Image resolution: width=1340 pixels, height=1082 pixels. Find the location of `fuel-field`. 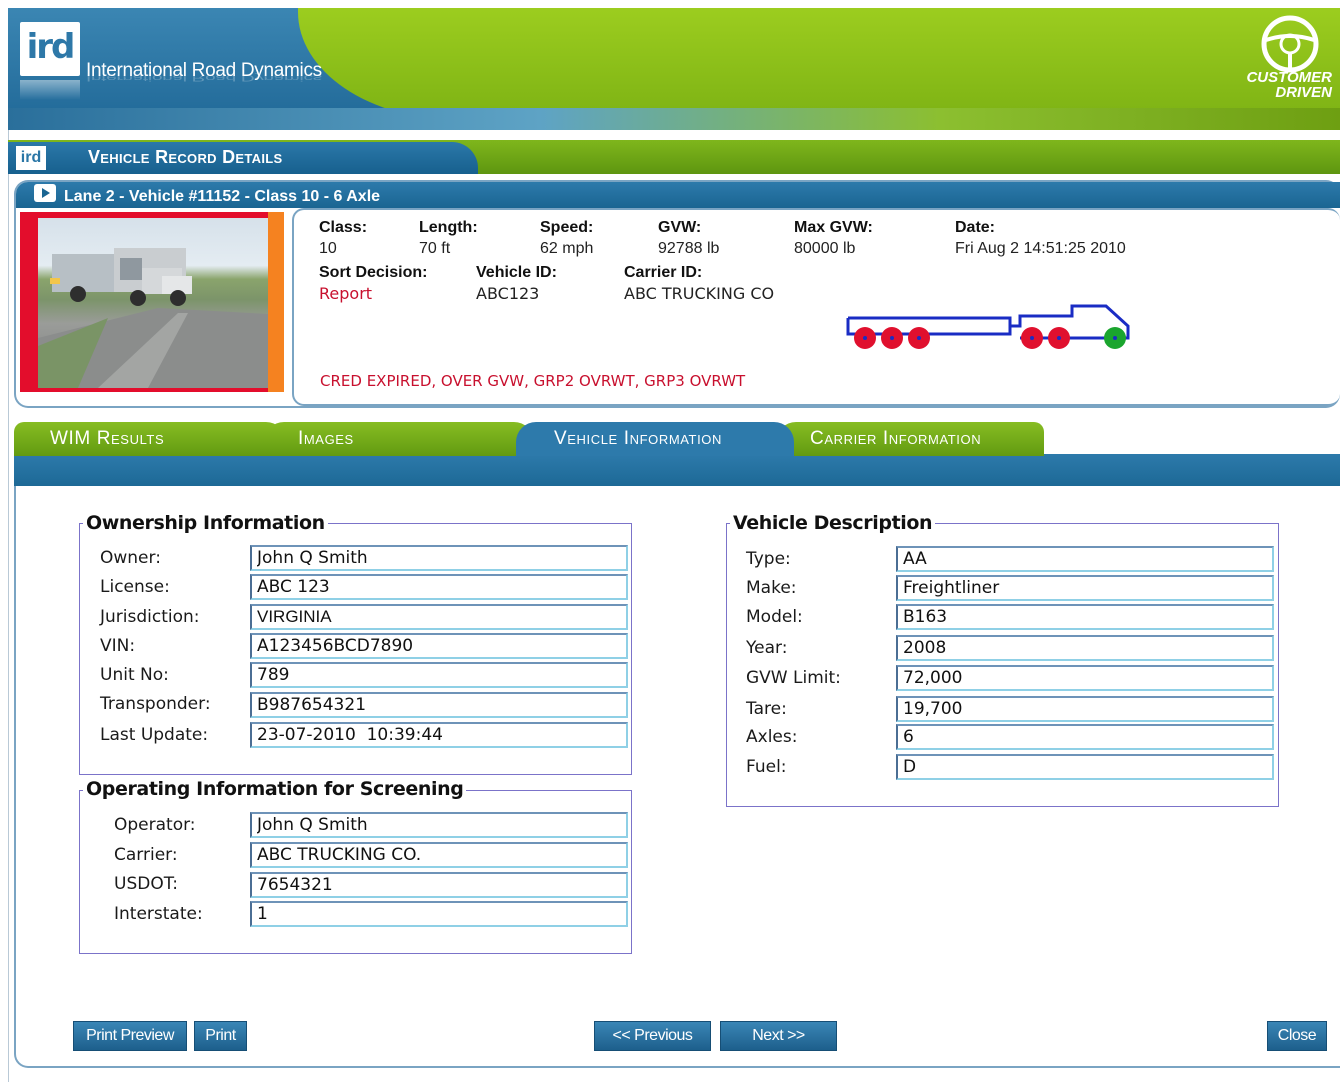

fuel-field is located at coordinates (1085, 767).